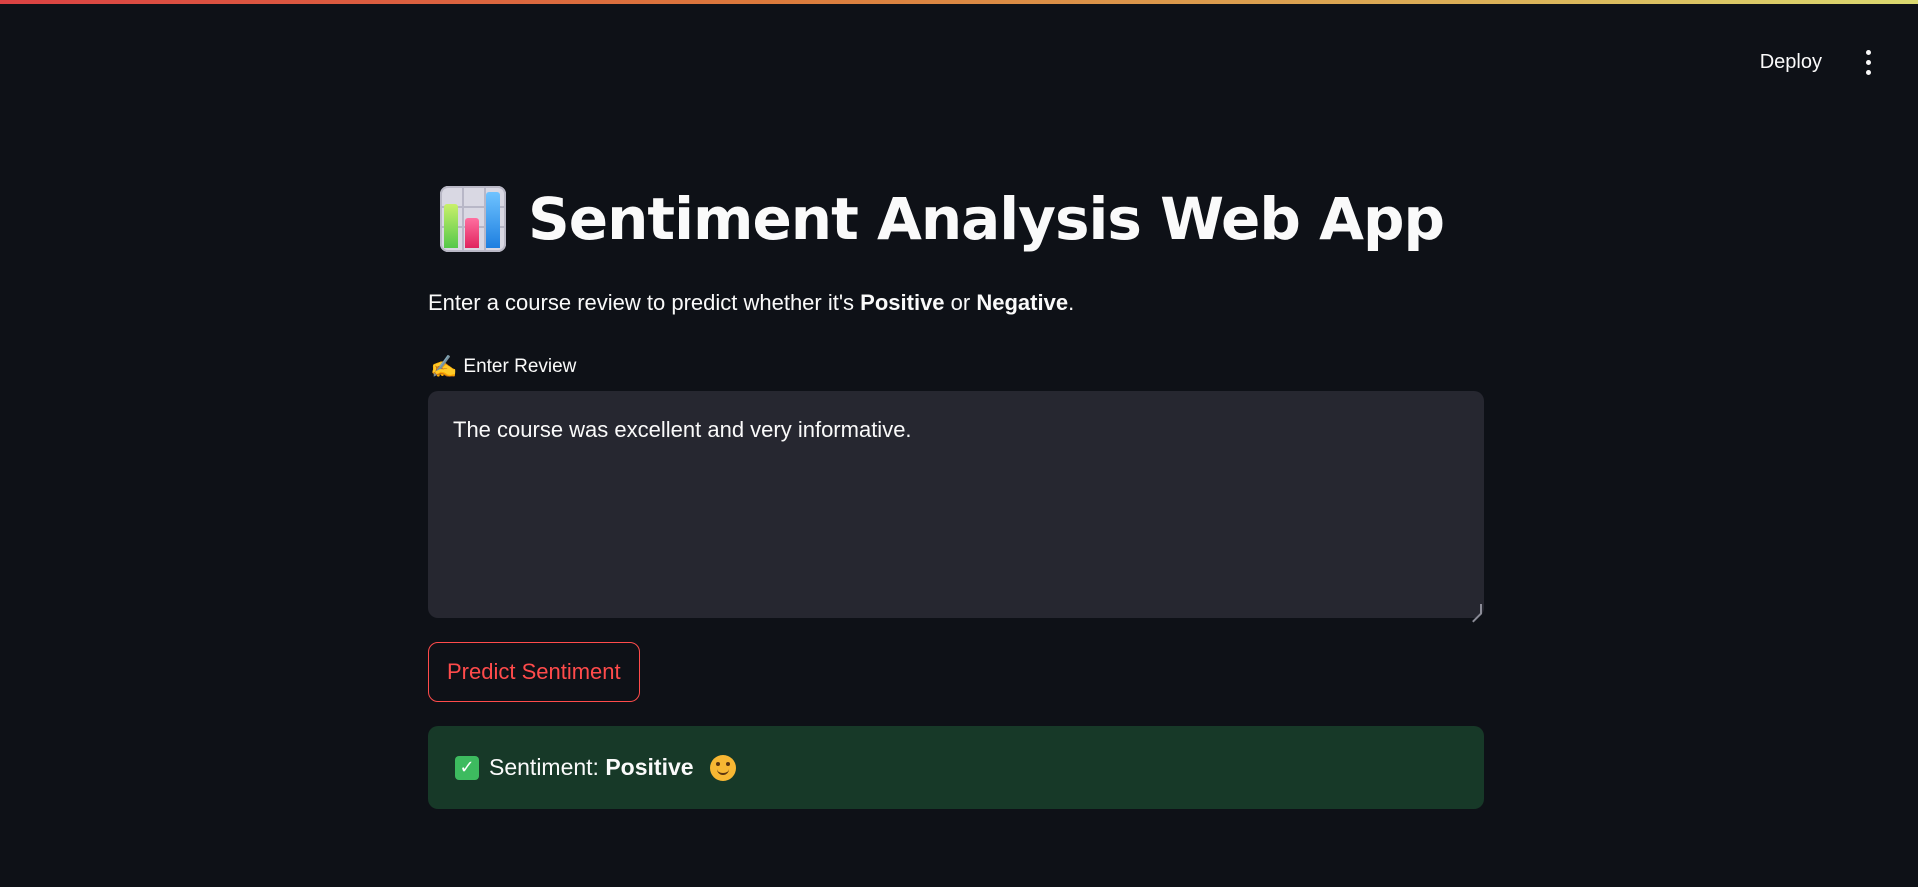  I want to click on app-header: Deploy, so click(1816, 62).